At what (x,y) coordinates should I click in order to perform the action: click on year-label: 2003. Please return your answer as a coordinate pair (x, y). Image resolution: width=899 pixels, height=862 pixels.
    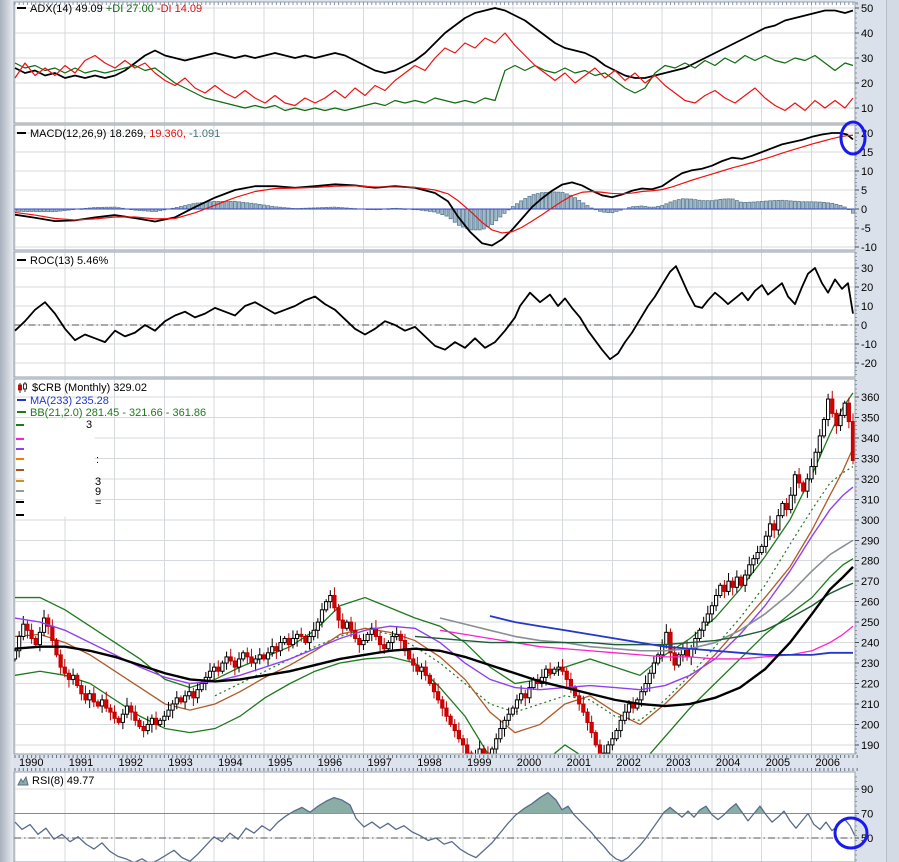
    Looking at the image, I should click on (678, 763).